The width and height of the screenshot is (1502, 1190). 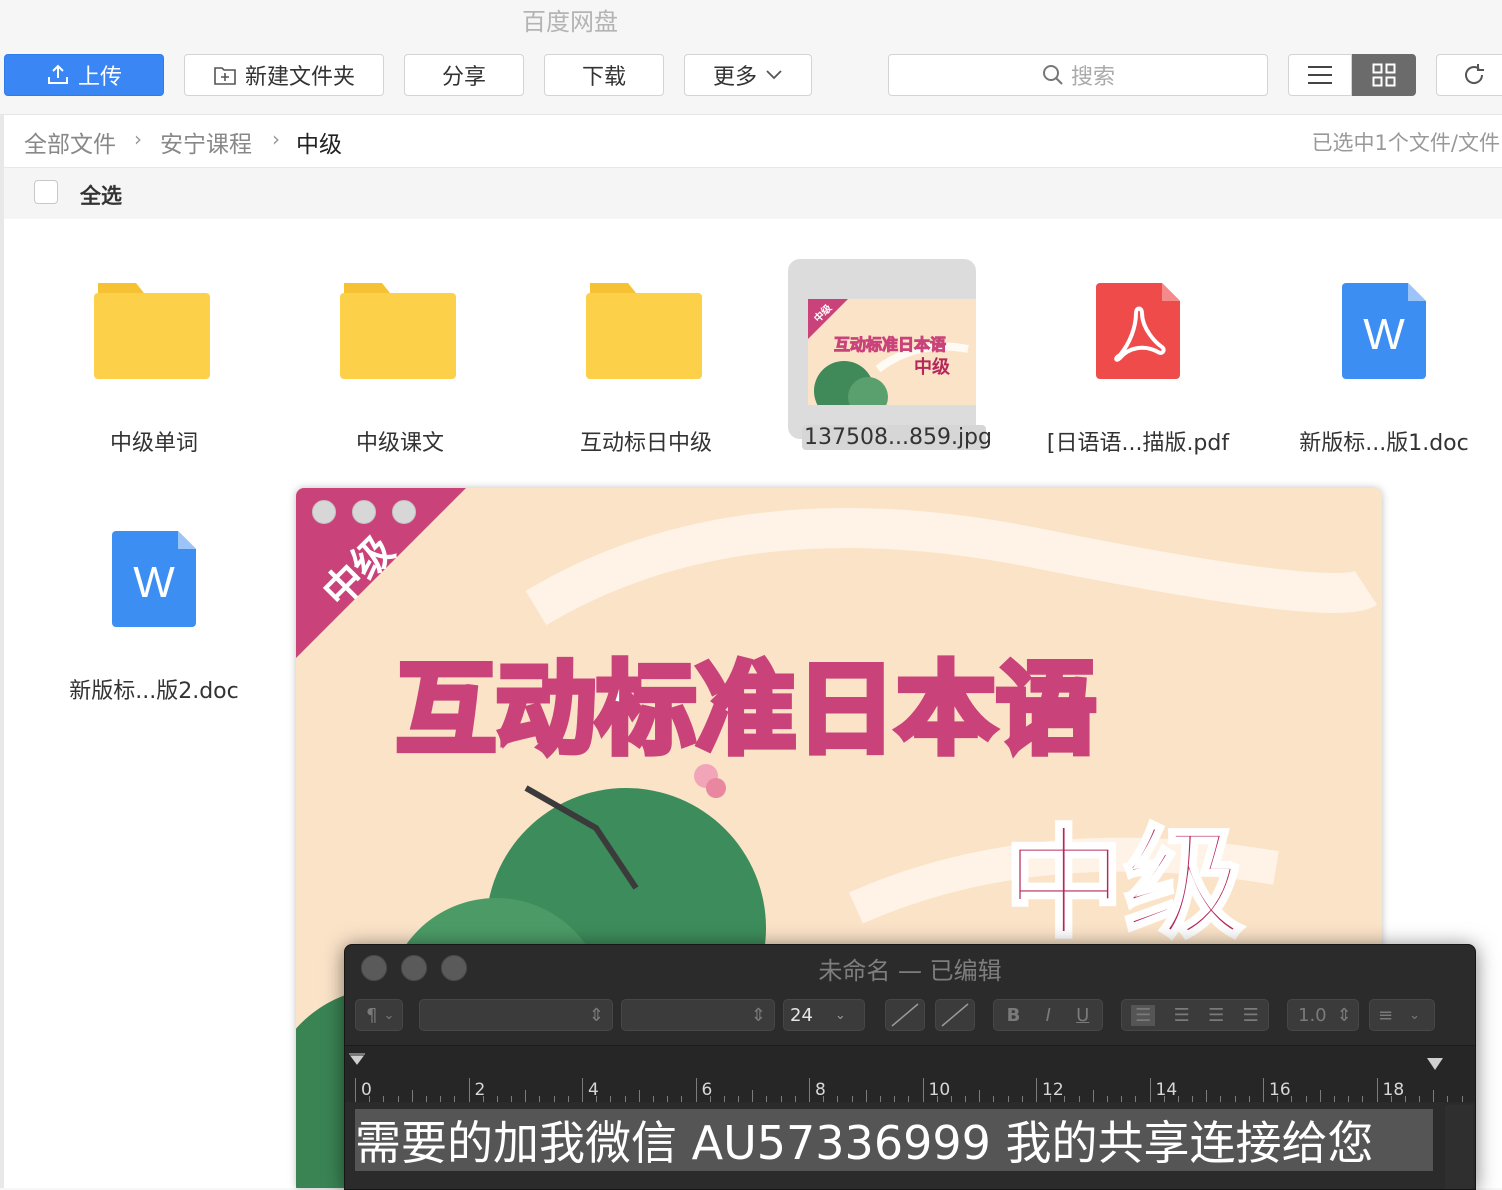 What do you see at coordinates (1182, 1015) in the screenshot?
I see `align-center-icon: ☰` at bounding box center [1182, 1015].